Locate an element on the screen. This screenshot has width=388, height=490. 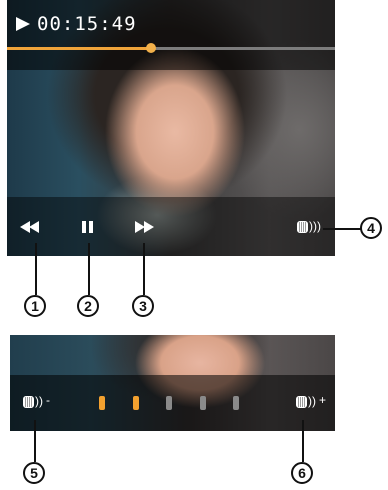
play-icon is located at coordinates (23, 24).